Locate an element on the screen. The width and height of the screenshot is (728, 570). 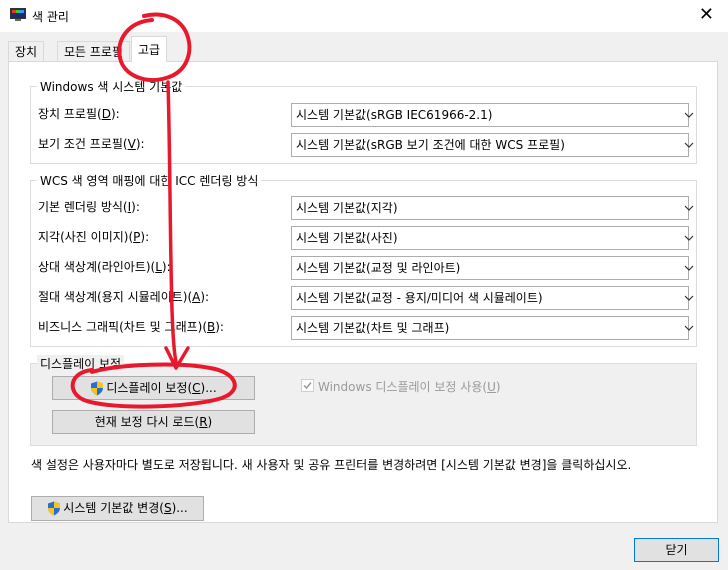
reload-calibration-button: 현재 보정 다시 로드(R) is located at coordinates (153, 422).